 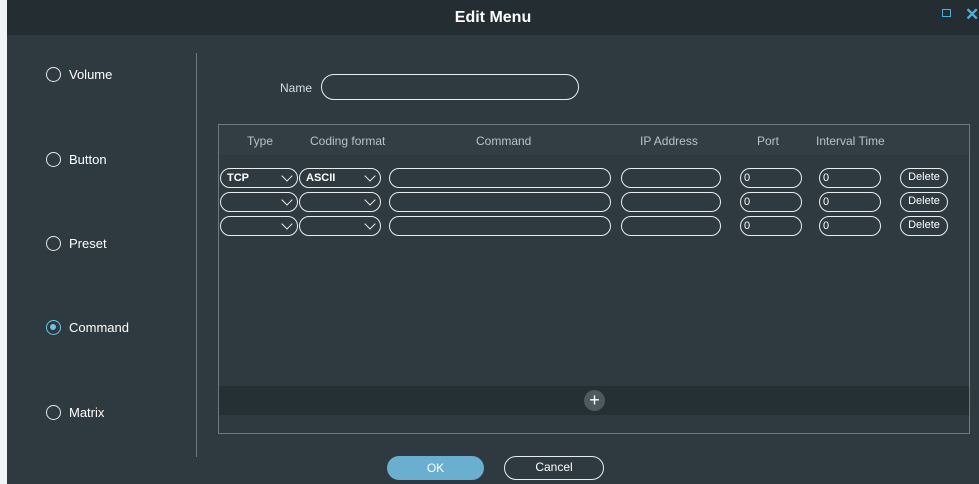 I want to click on radio-volume: Volume, so click(x=79, y=74).